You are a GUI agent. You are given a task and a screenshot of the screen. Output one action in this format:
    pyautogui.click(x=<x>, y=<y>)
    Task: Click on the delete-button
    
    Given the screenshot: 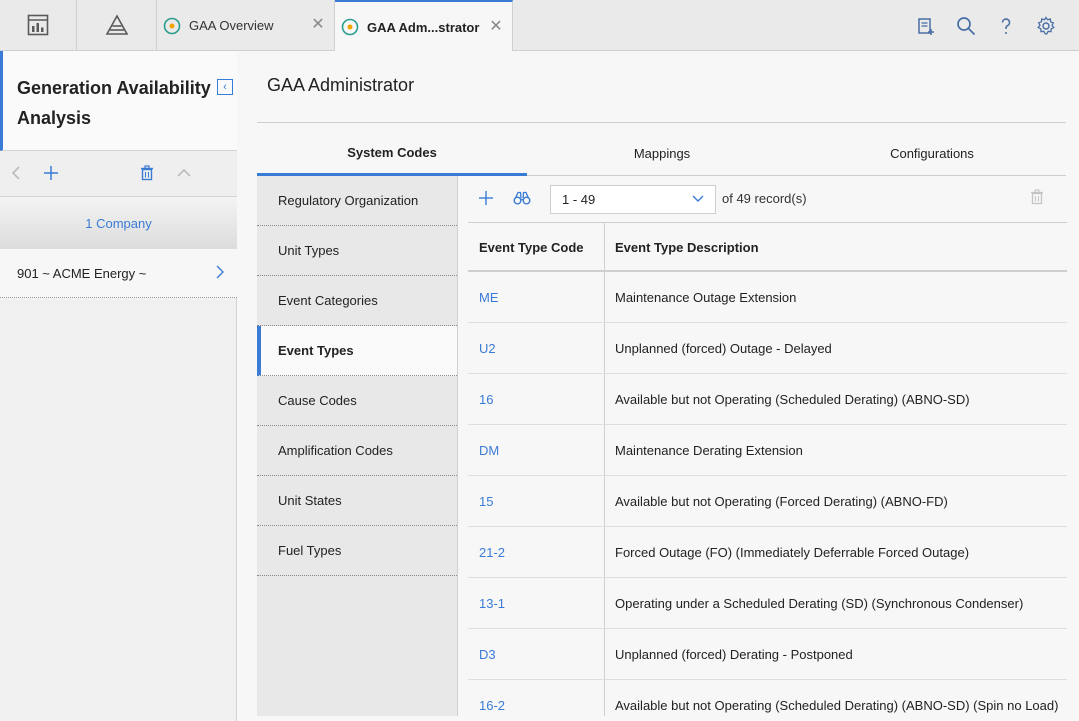 What is the action you would take?
    pyautogui.click(x=147, y=173)
    